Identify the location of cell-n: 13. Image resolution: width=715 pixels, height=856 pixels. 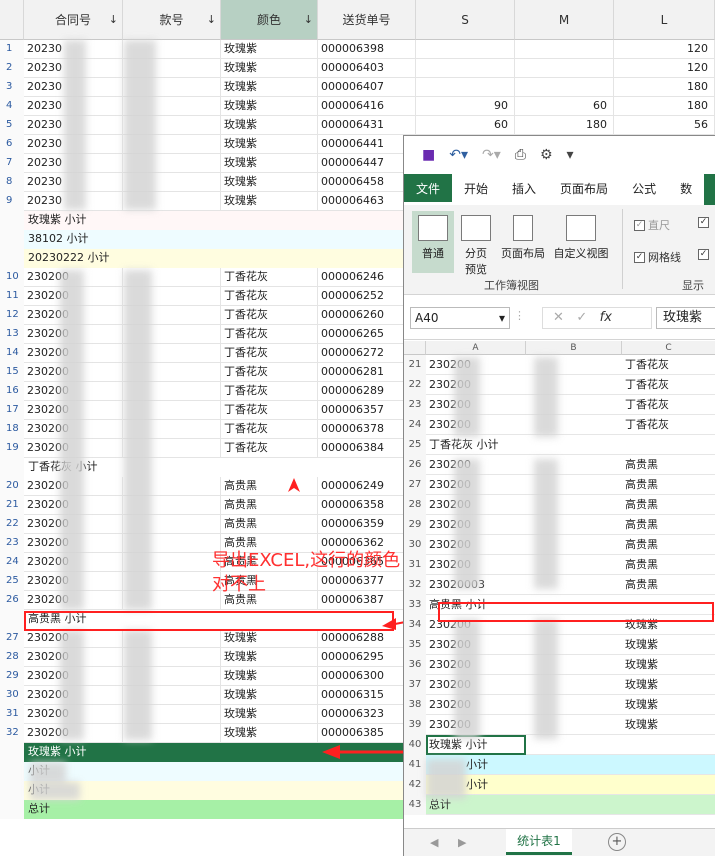
(12, 334).